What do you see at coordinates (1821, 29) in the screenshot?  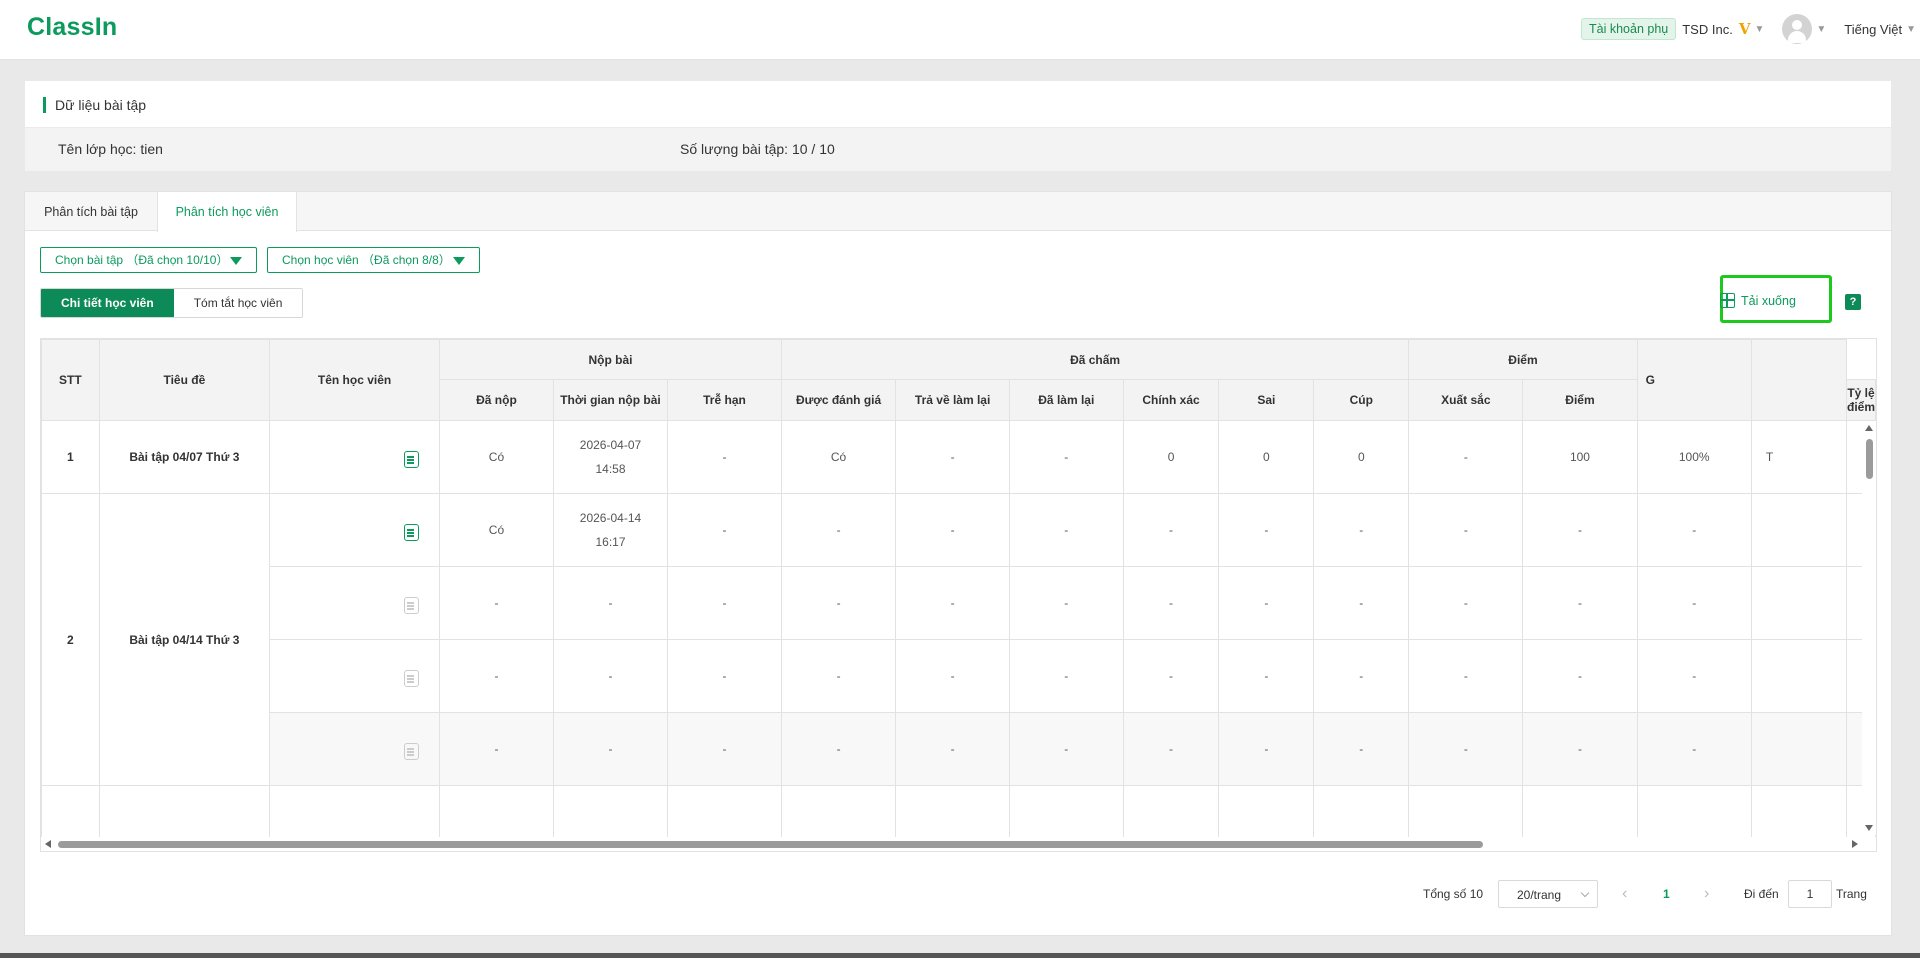 I see `avatar-chevron-down-icon: ▼` at bounding box center [1821, 29].